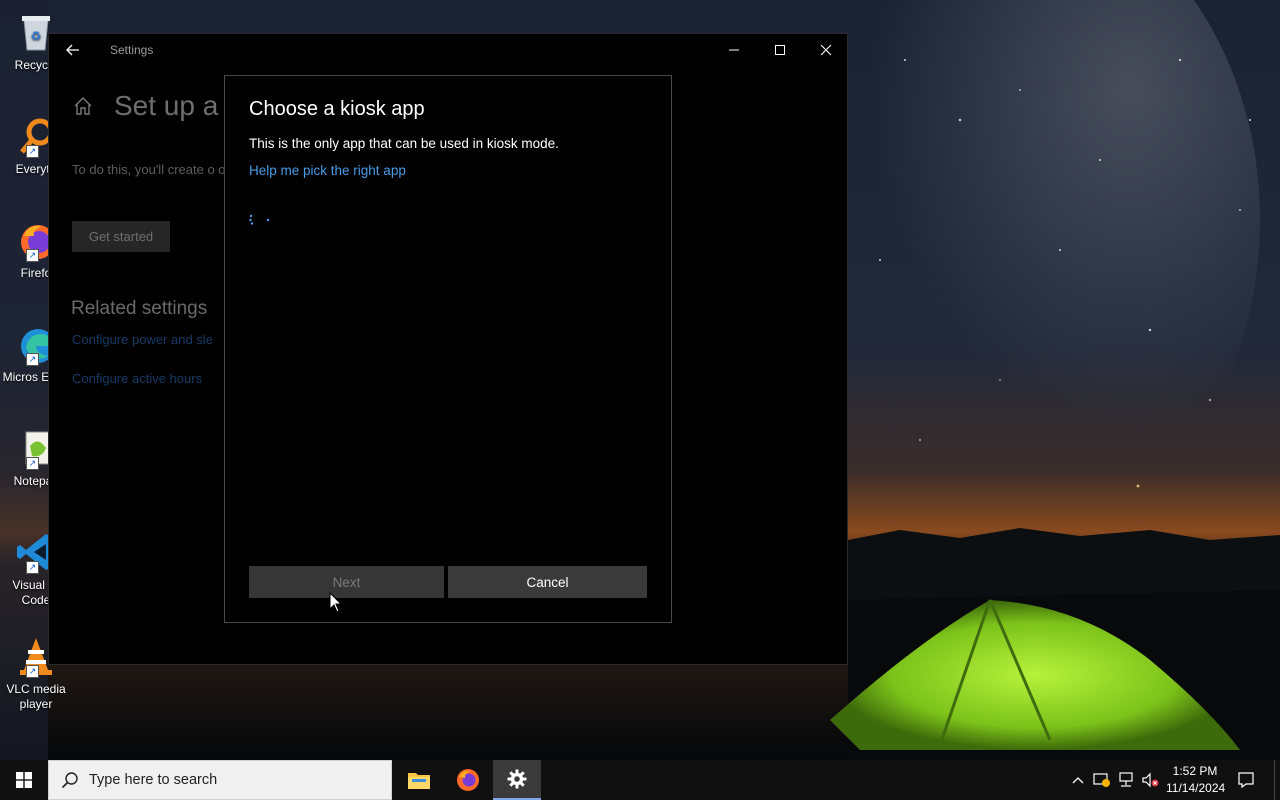  What do you see at coordinates (336, 602) in the screenshot?
I see `mouse-cursor-icon` at bounding box center [336, 602].